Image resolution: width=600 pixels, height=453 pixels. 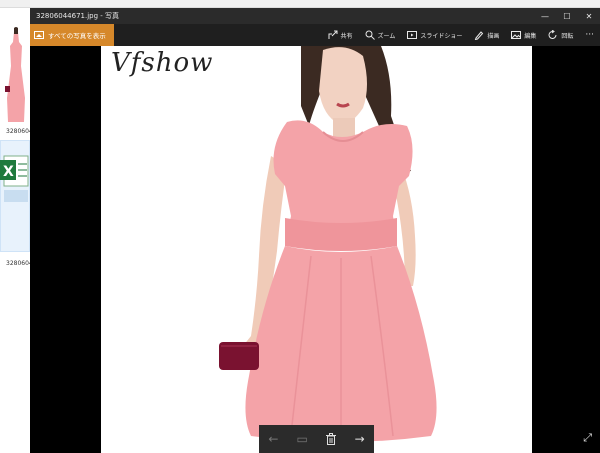 What do you see at coordinates (316, 439) in the screenshot?
I see `photo-navigation-bar: ← ▭ →` at bounding box center [316, 439].